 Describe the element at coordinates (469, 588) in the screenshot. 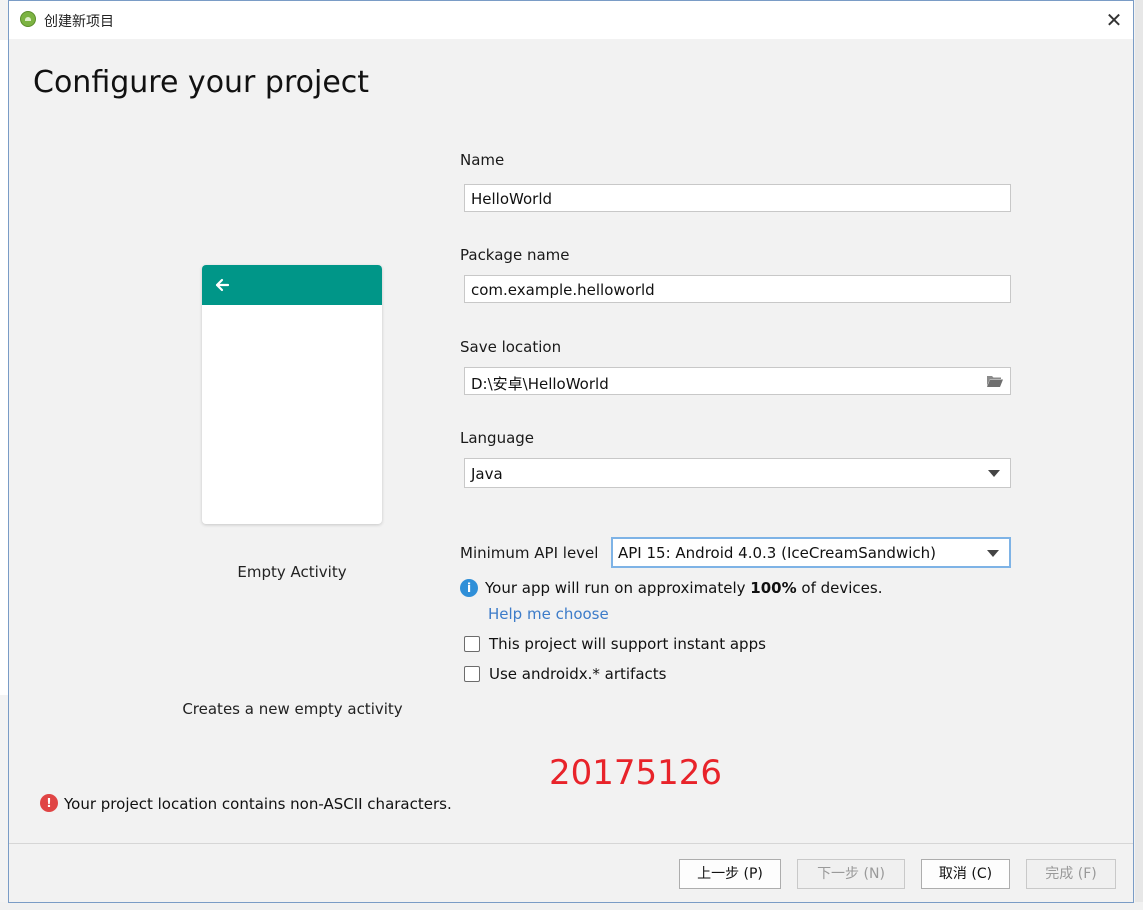

I see `info-icon: i` at that location.